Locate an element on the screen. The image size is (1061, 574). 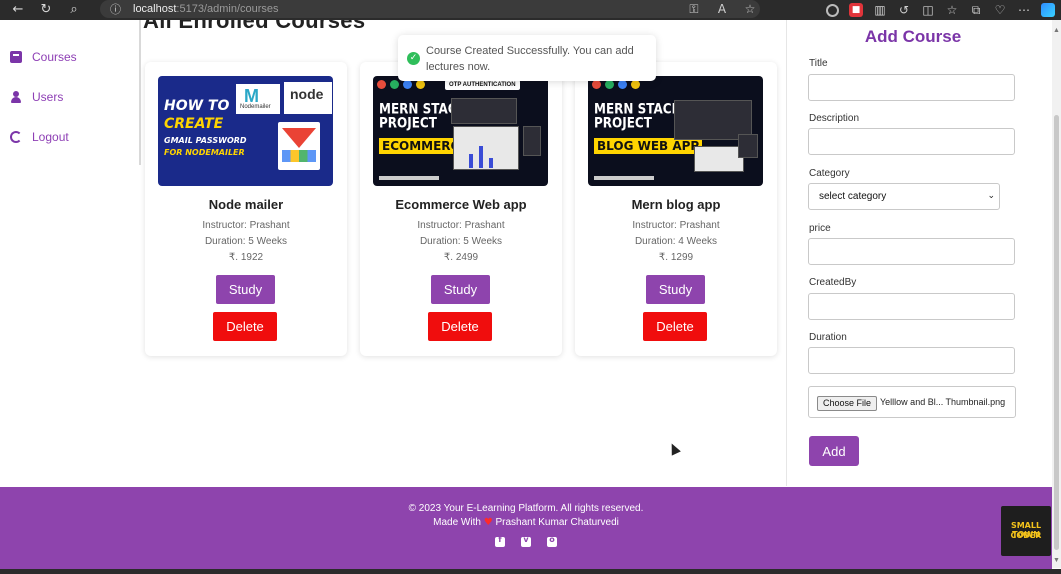
sidebar: Courses Users Logout is located at coordinates (70, 253).